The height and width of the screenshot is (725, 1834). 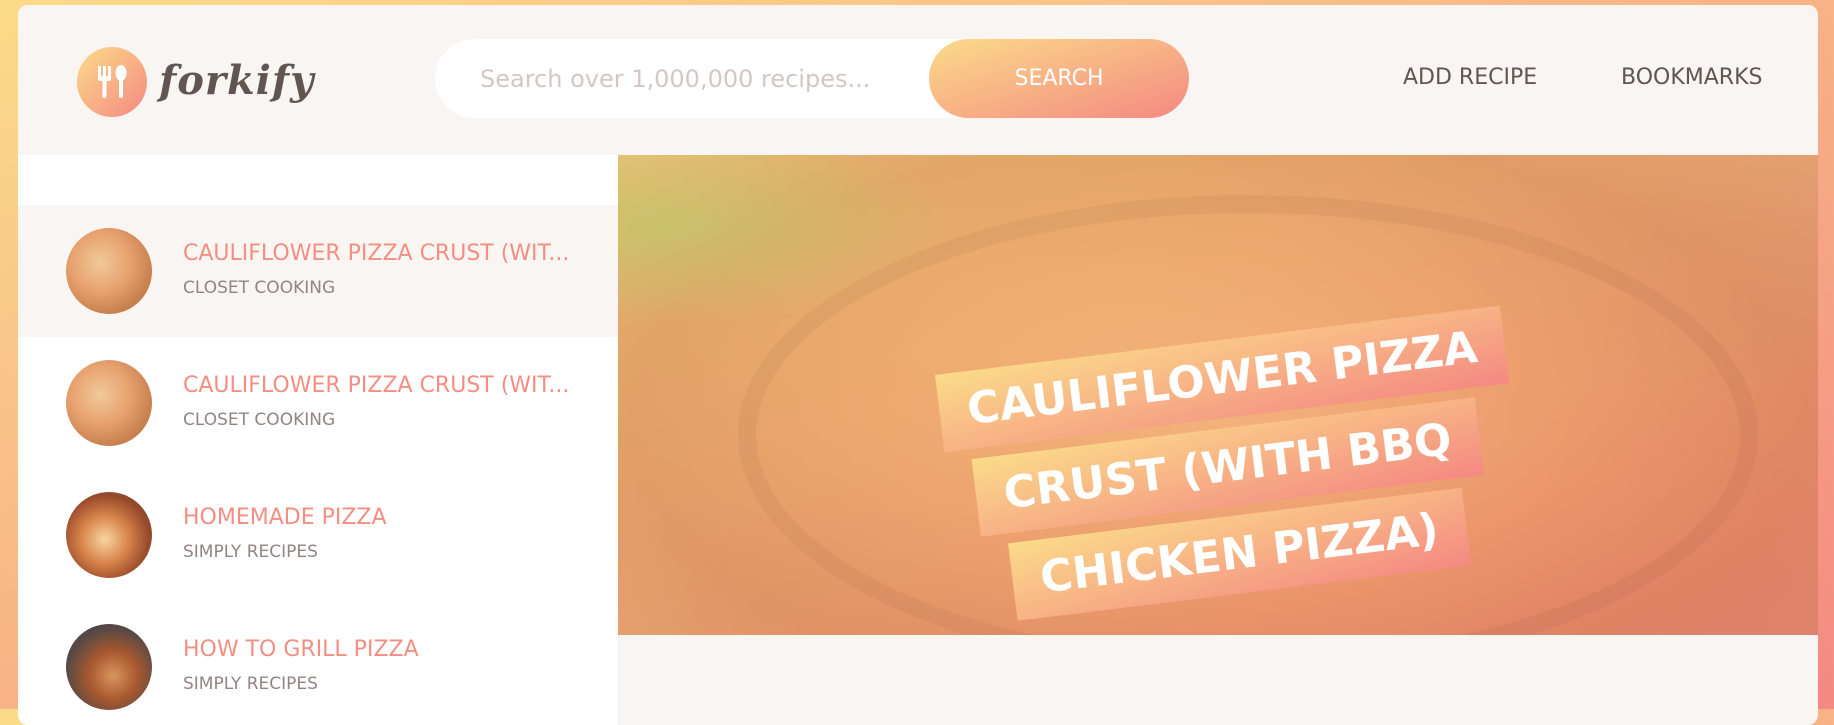 I want to click on logo-text: forkify, so click(x=237, y=80).